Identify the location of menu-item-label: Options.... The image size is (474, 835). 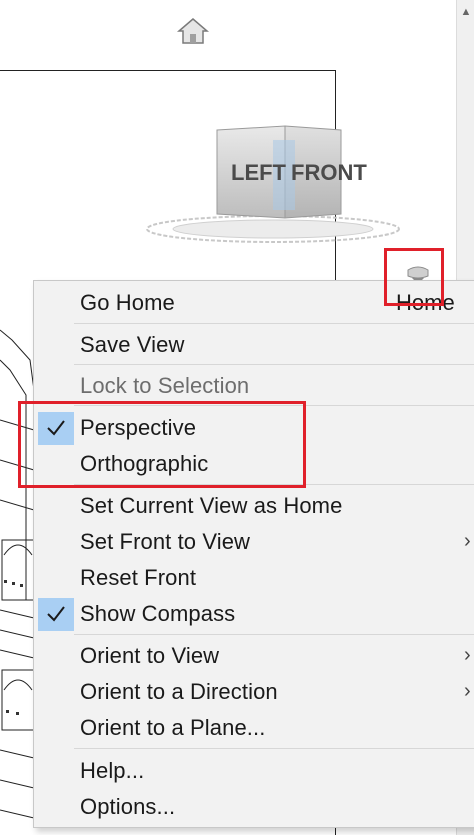
(128, 806).